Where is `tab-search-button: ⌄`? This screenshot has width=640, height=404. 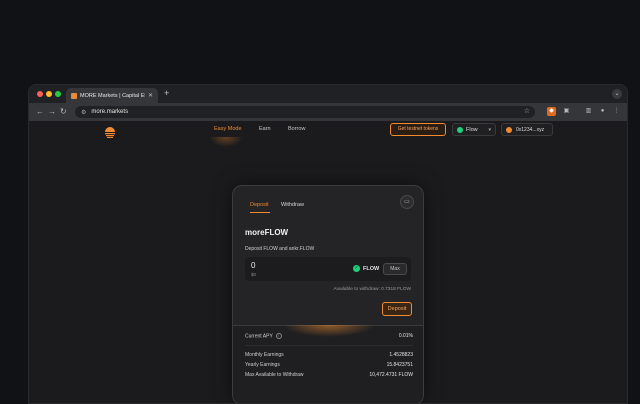
tab-search-button: ⌄ is located at coordinates (617, 94).